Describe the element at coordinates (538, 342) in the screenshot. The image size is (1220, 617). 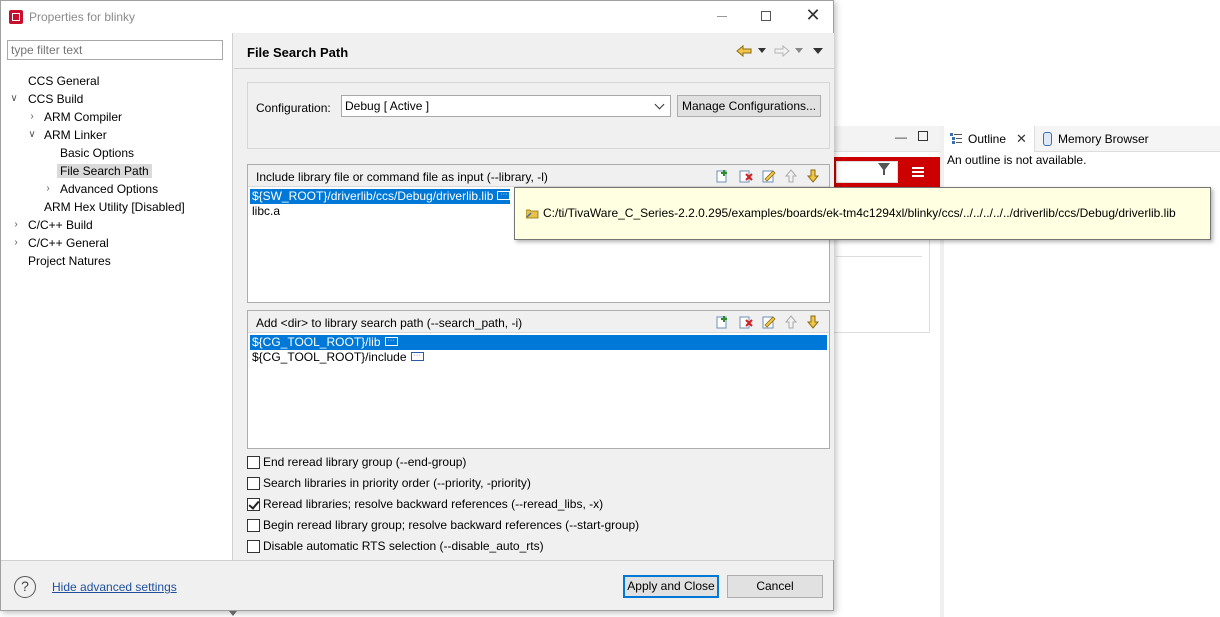
I see `list-item: ${CG_TOOL_ROOT}/lib ···` at that location.